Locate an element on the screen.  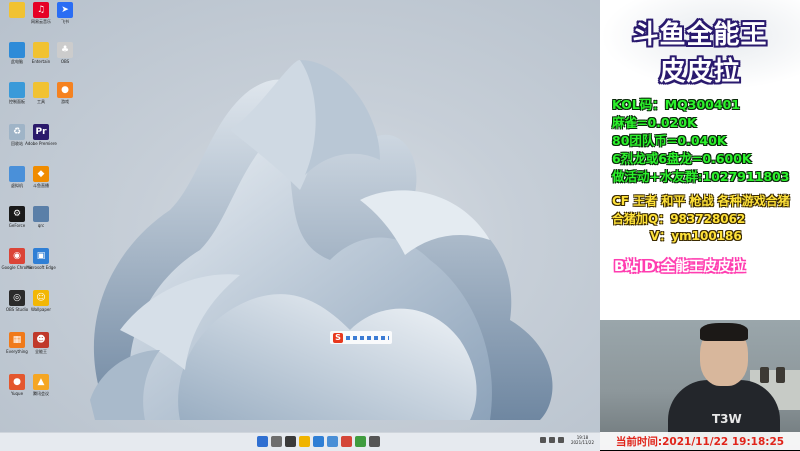
app-icon: ◉ is located at coordinates (17, 256).